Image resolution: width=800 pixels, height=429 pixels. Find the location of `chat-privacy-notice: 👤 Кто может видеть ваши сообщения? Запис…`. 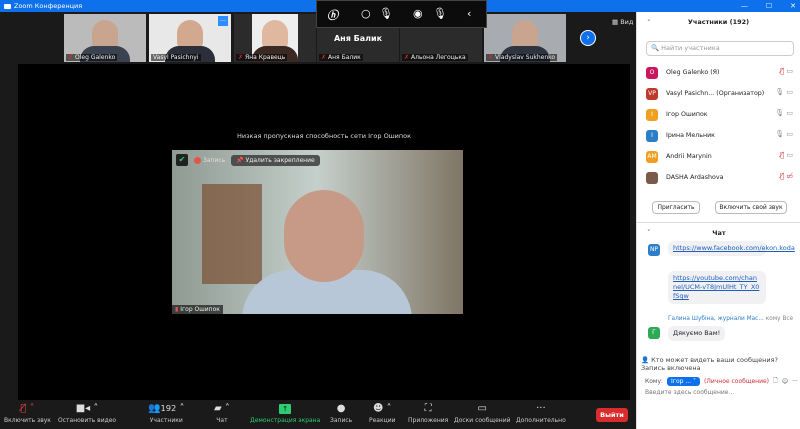

chat-privacy-notice: 👤 Кто может видеть ваши сообщения? Запис… is located at coordinates (719, 364).